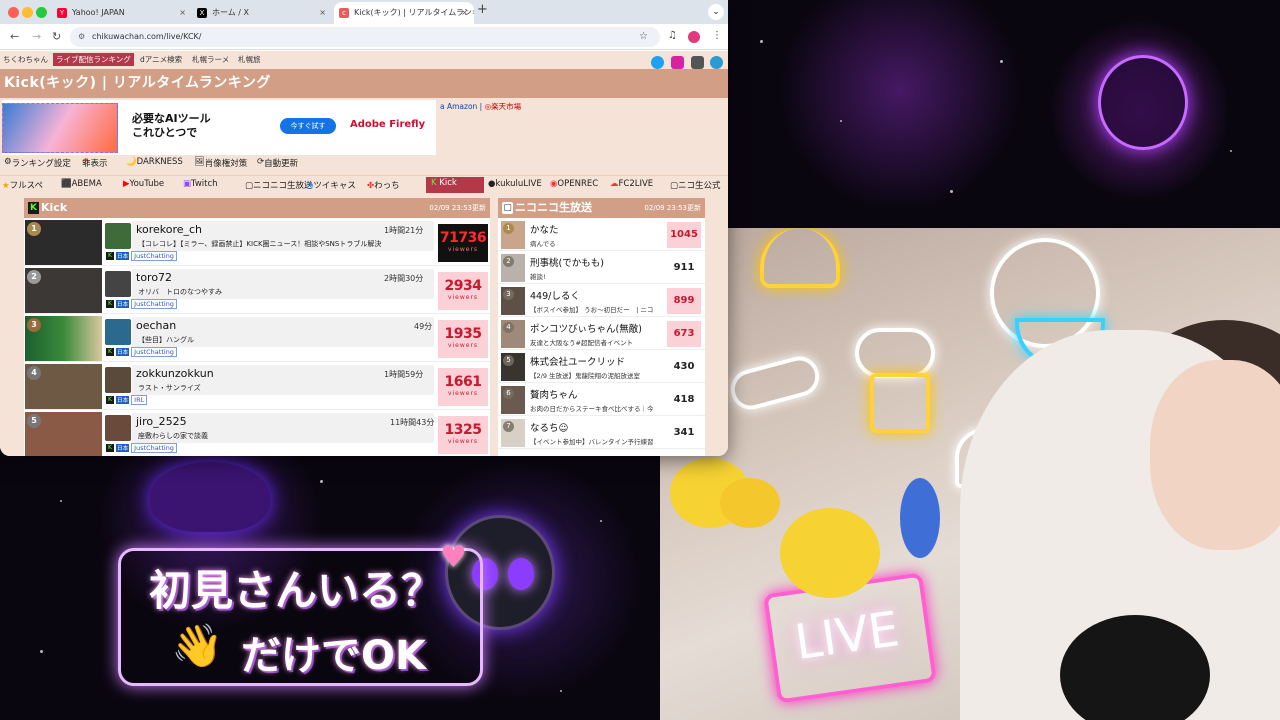 This screenshot has width=1280, height=720. I want to click on category-tag: IRL, so click(139, 400).